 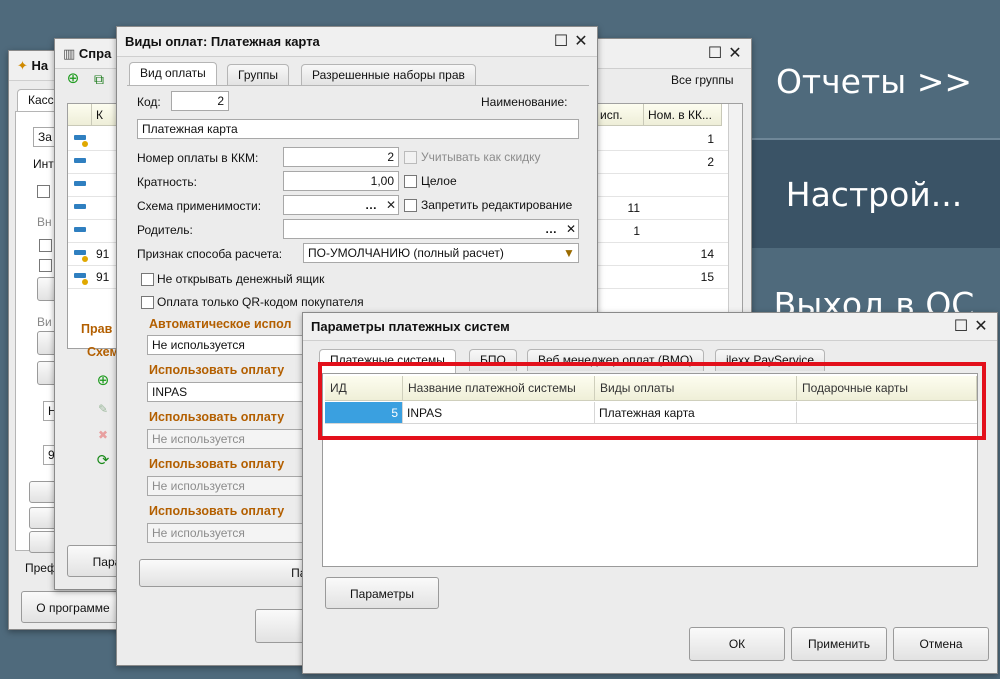 I want to click on payment-systems-controls: ☐ ✕, so click(x=971, y=327).